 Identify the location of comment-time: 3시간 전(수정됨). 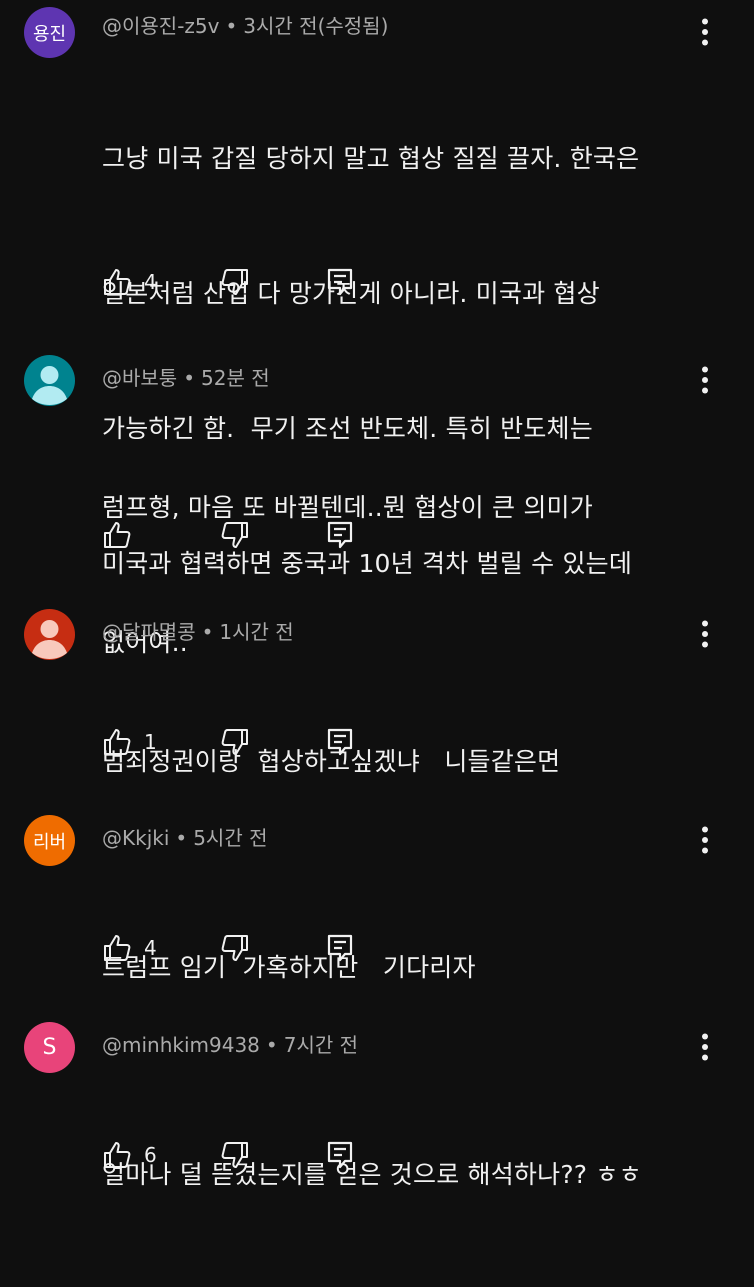
(315, 26).